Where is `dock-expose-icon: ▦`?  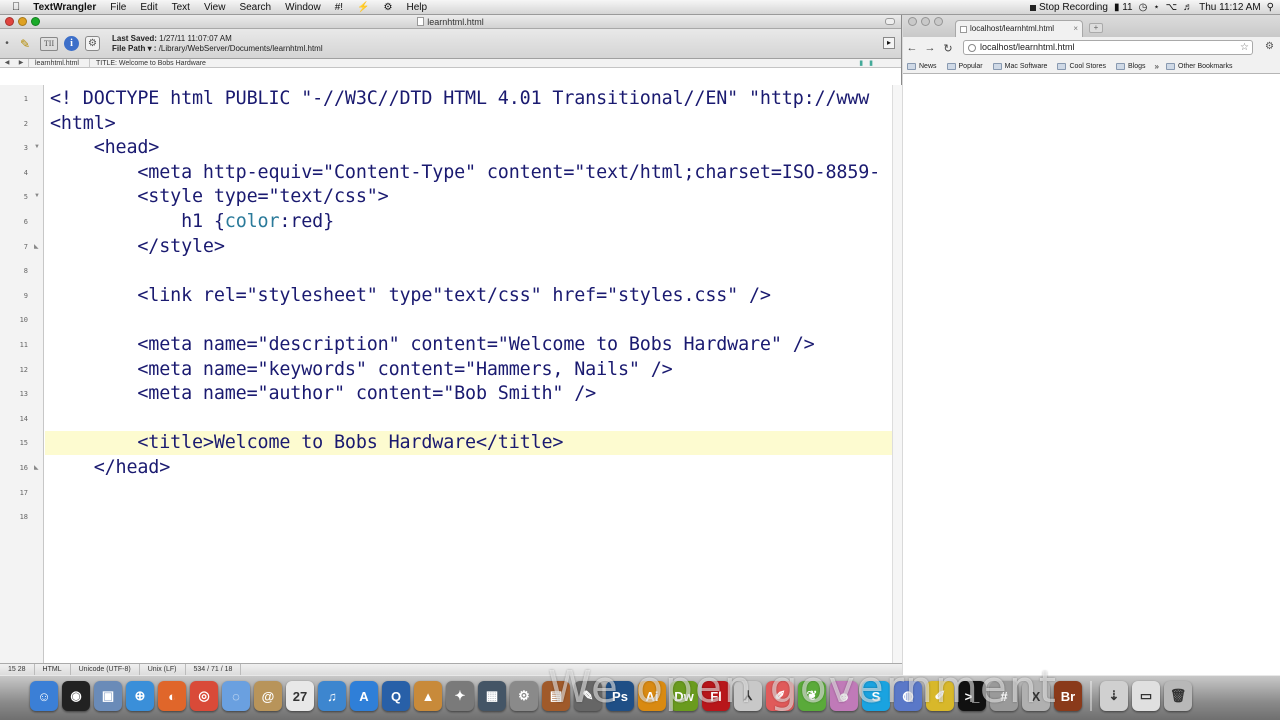
dock-expose-icon: ▦ is located at coordinates (492, 696).